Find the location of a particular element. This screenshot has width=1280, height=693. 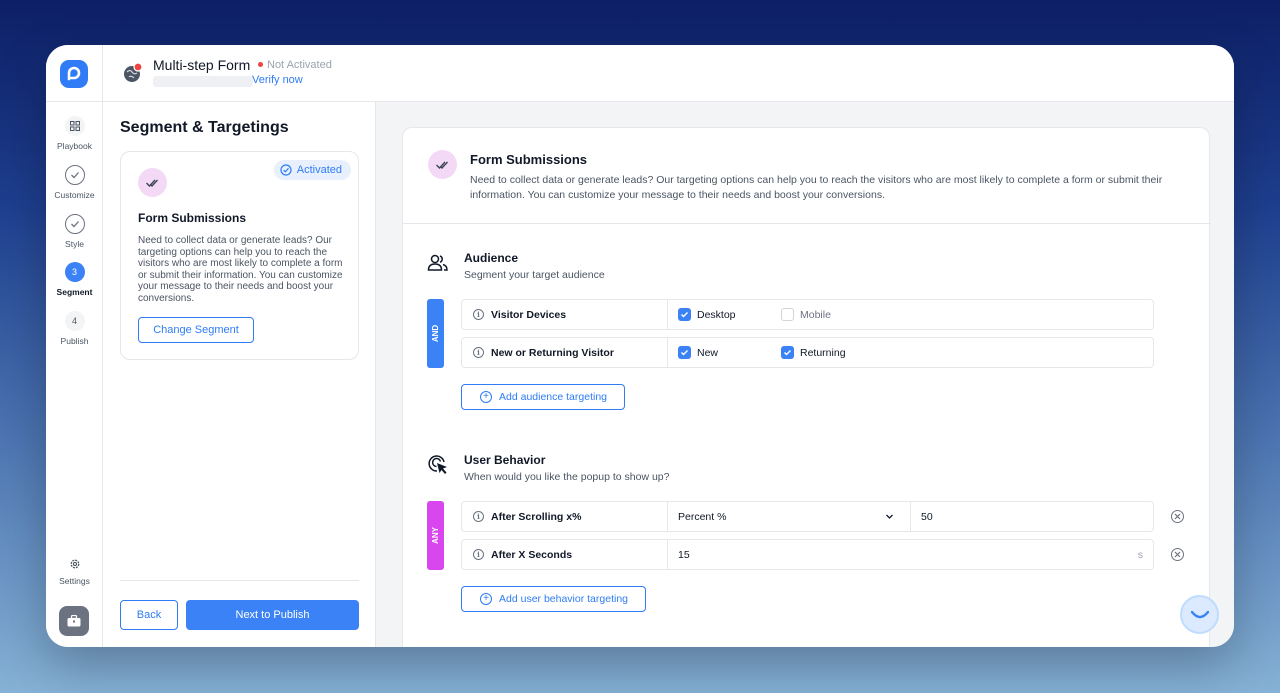

and-logic-label: AND is located at coordinates (435, 333).